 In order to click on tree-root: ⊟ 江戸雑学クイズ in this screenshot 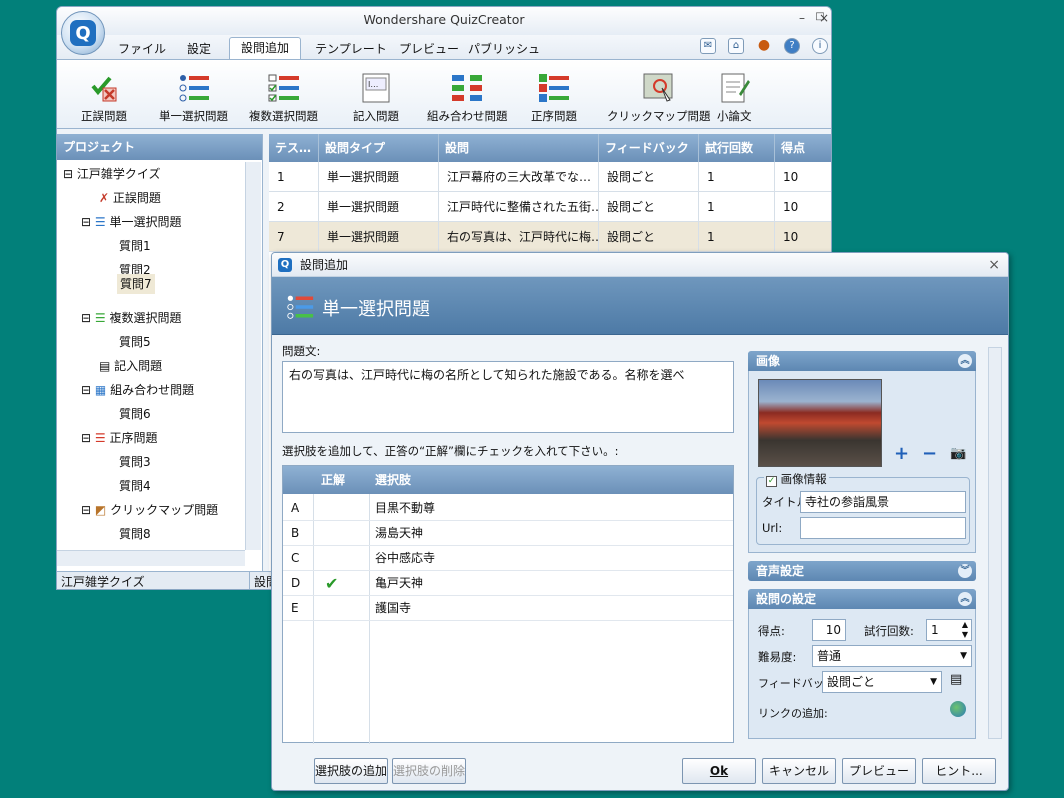, I will do `click(112, 174)`.